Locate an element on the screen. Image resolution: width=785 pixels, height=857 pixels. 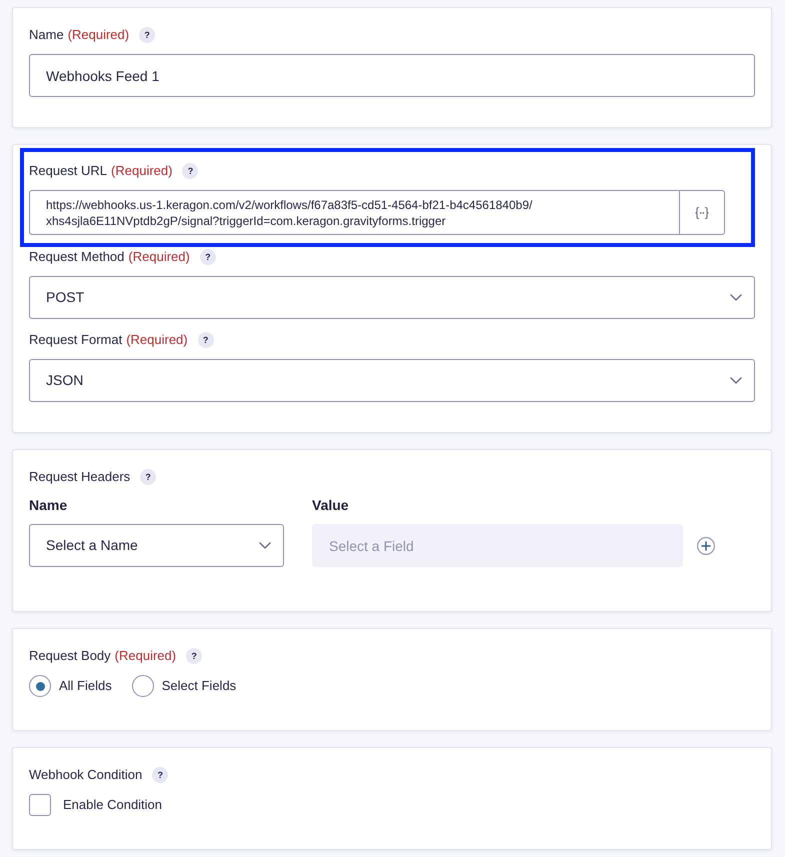
text-field: Webhooks Feed 1 is located at coordinates (392, 75).